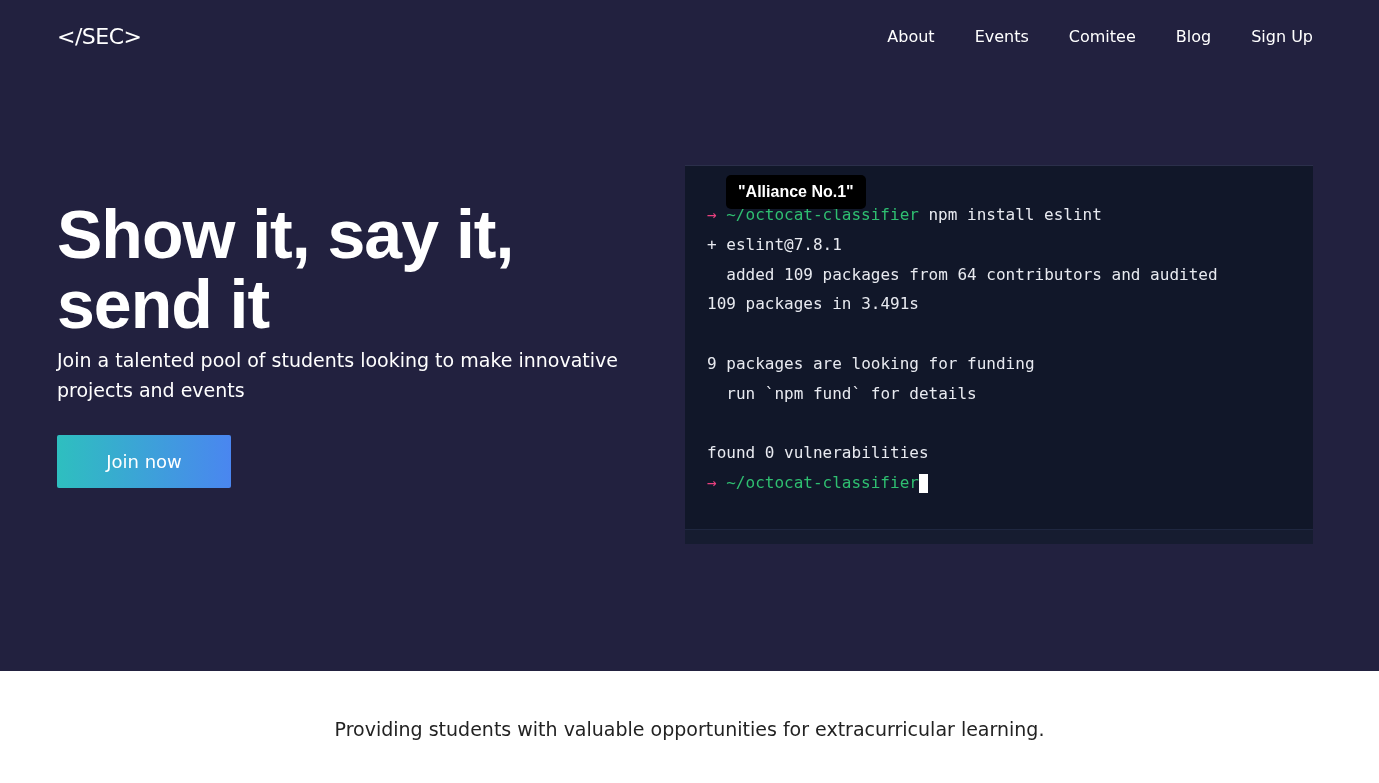 This screenshot has height=783, width=1379. I want to click on terminal-output: found 0 vulnerabilities, so click(818, 453).